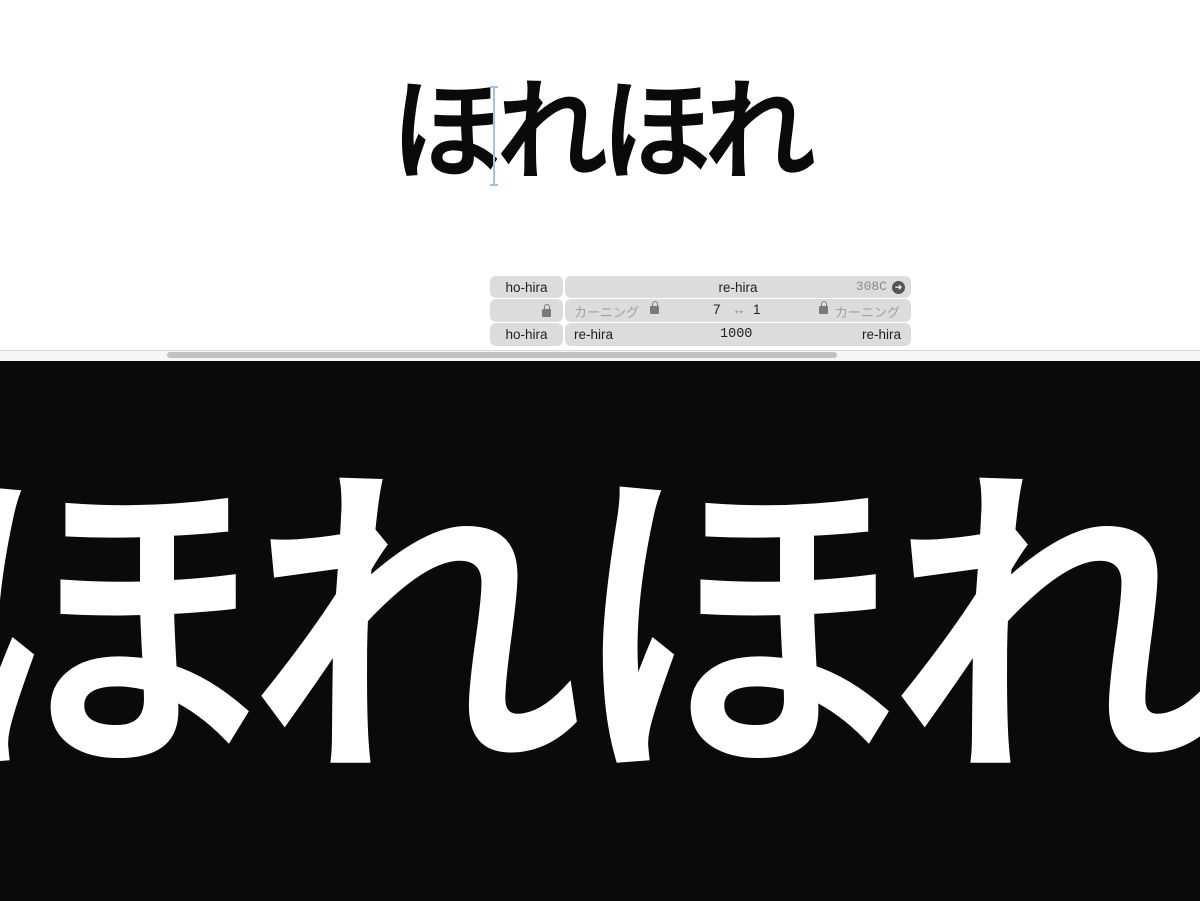  What do you see at coordinates (881, 334) in the screenshot?
I see `right-glyph-right-group: re-hira` at bounding box center [881, 334].